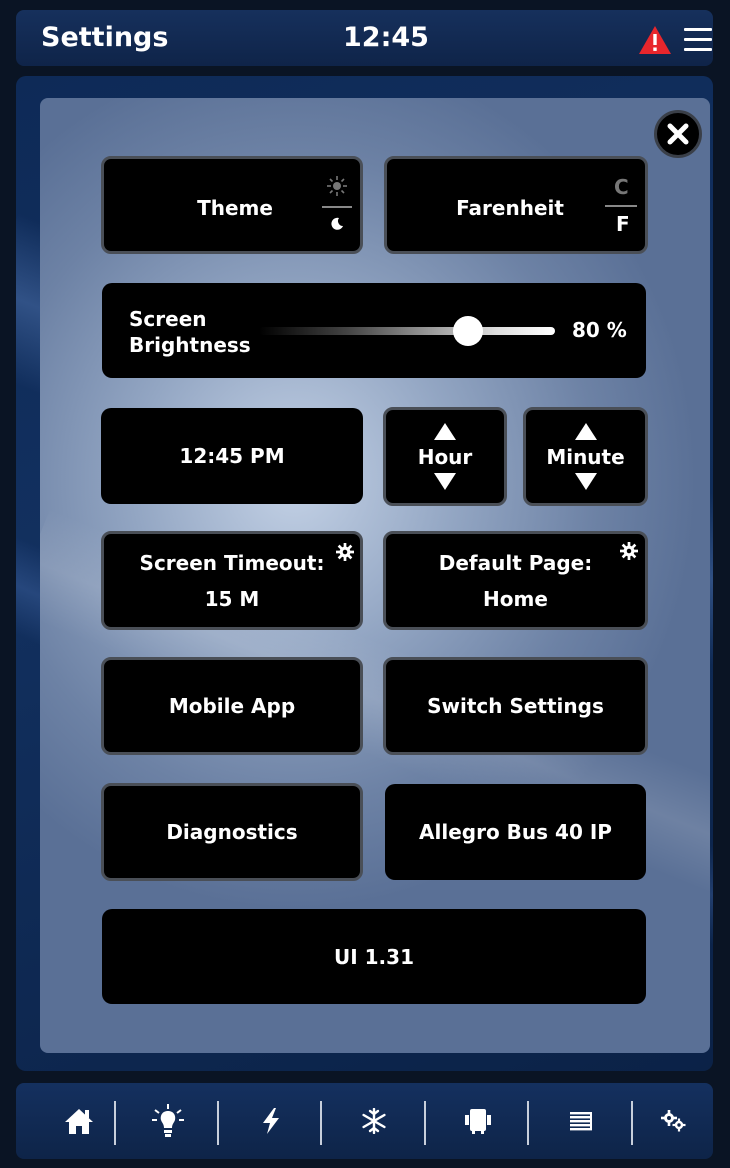 The height and width of the screenshot is (1168, 730). I want to click on nav-settings, so click(673, 1121).